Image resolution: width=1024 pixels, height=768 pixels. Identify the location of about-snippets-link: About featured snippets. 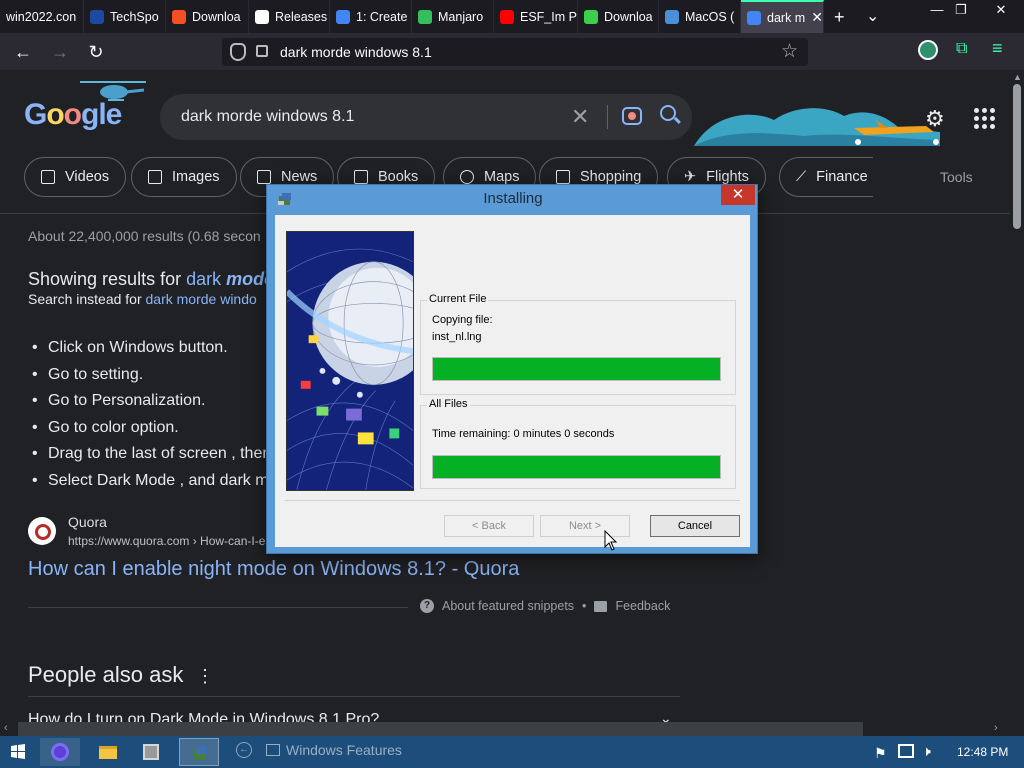
(508, 606).